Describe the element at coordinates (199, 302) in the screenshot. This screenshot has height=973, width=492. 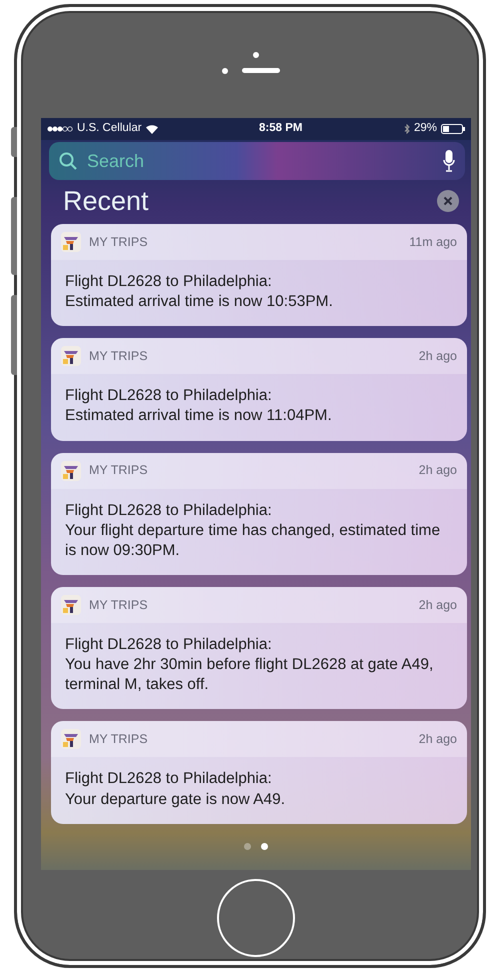
I see `notification-message: Estimated arrival time is now 10:53PM.` at that location.